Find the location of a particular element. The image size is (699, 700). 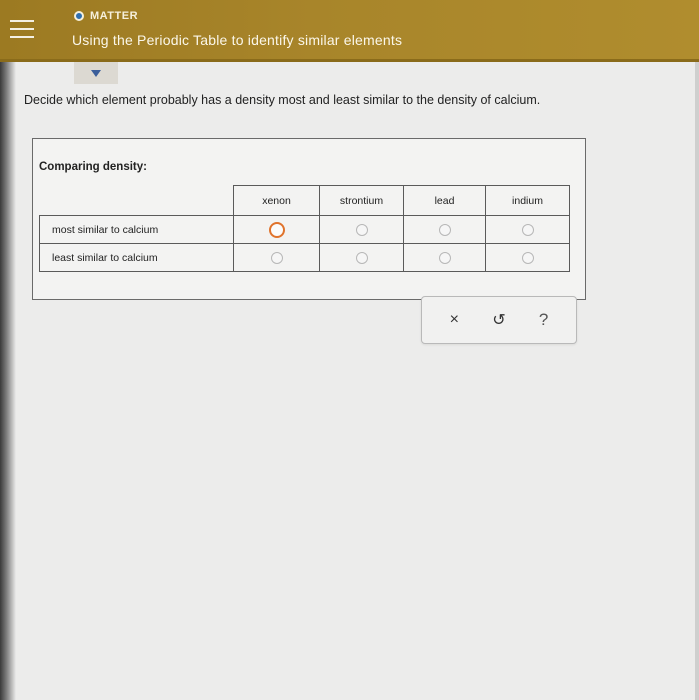

cell-least-xenon is located at coordinates (276, 257).